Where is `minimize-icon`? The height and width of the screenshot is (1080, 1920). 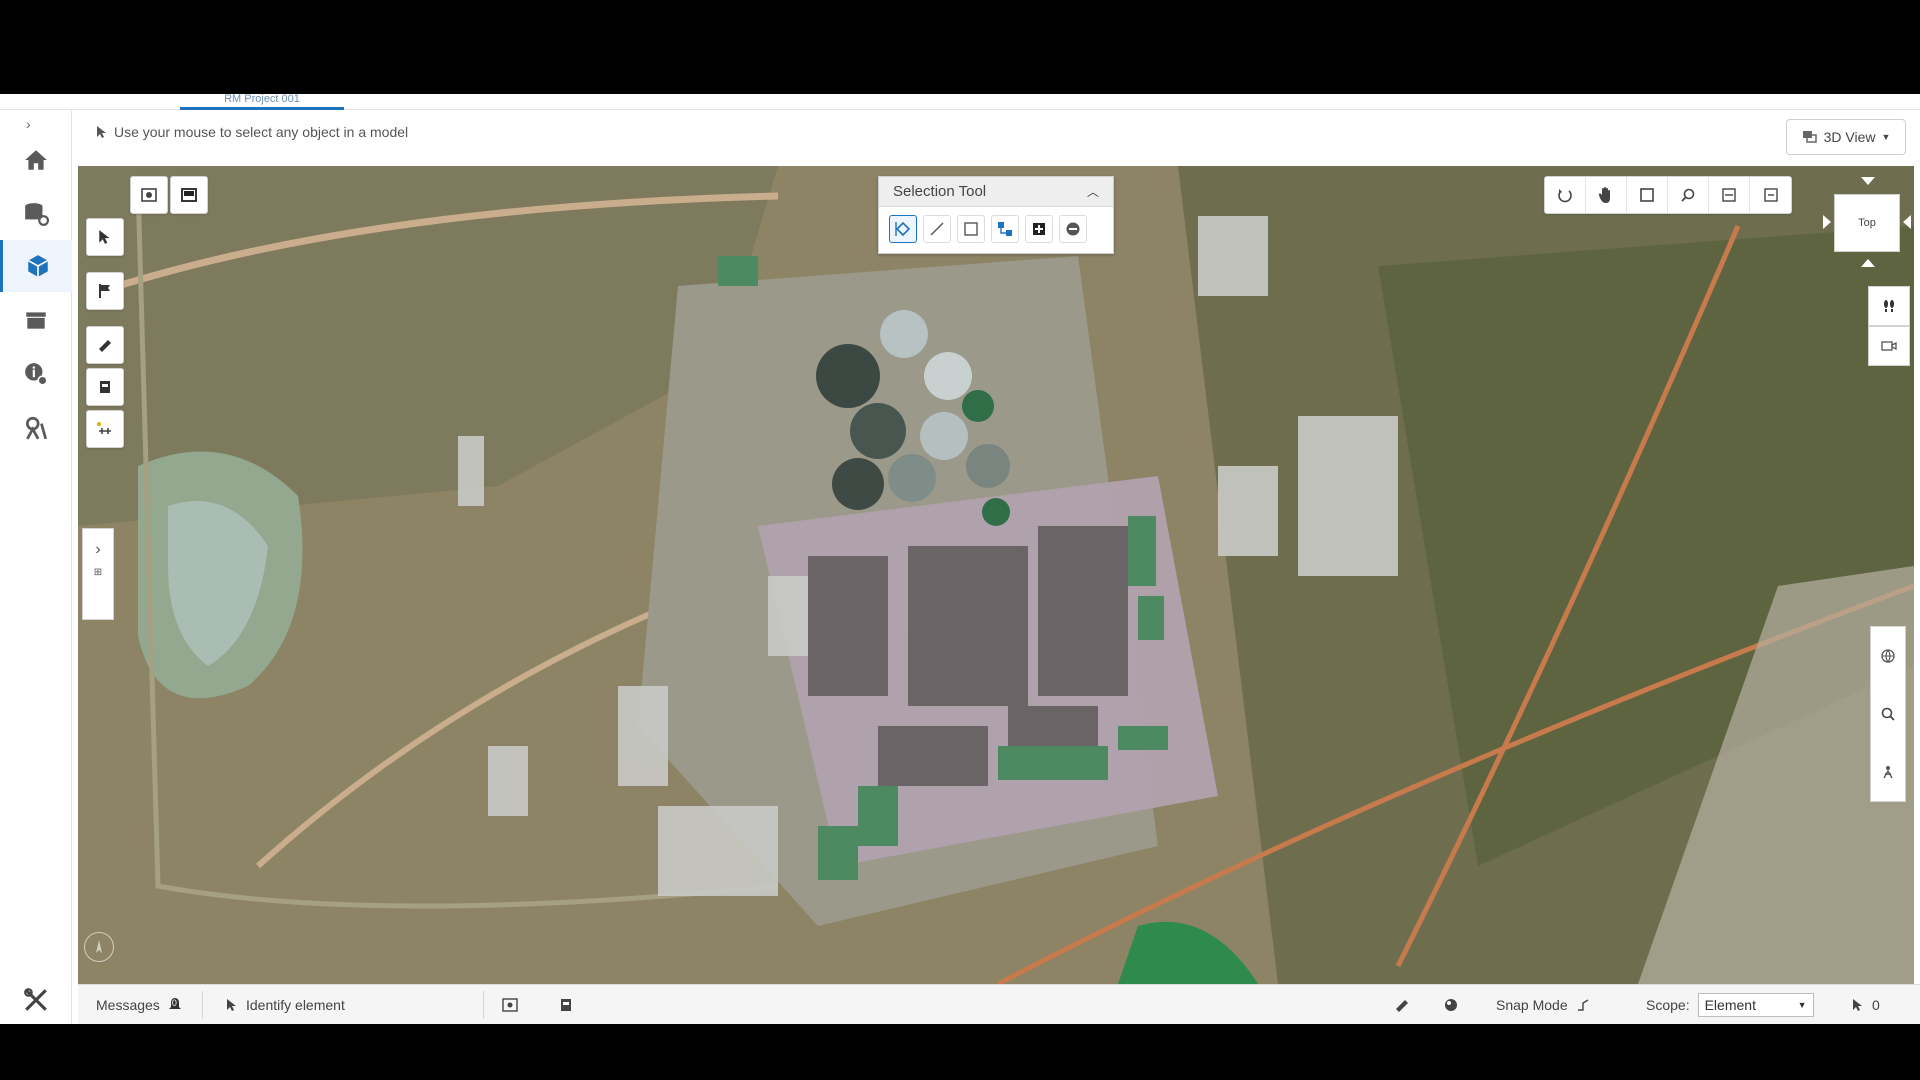
minimize-icon is located at coordinates (1770, 195).